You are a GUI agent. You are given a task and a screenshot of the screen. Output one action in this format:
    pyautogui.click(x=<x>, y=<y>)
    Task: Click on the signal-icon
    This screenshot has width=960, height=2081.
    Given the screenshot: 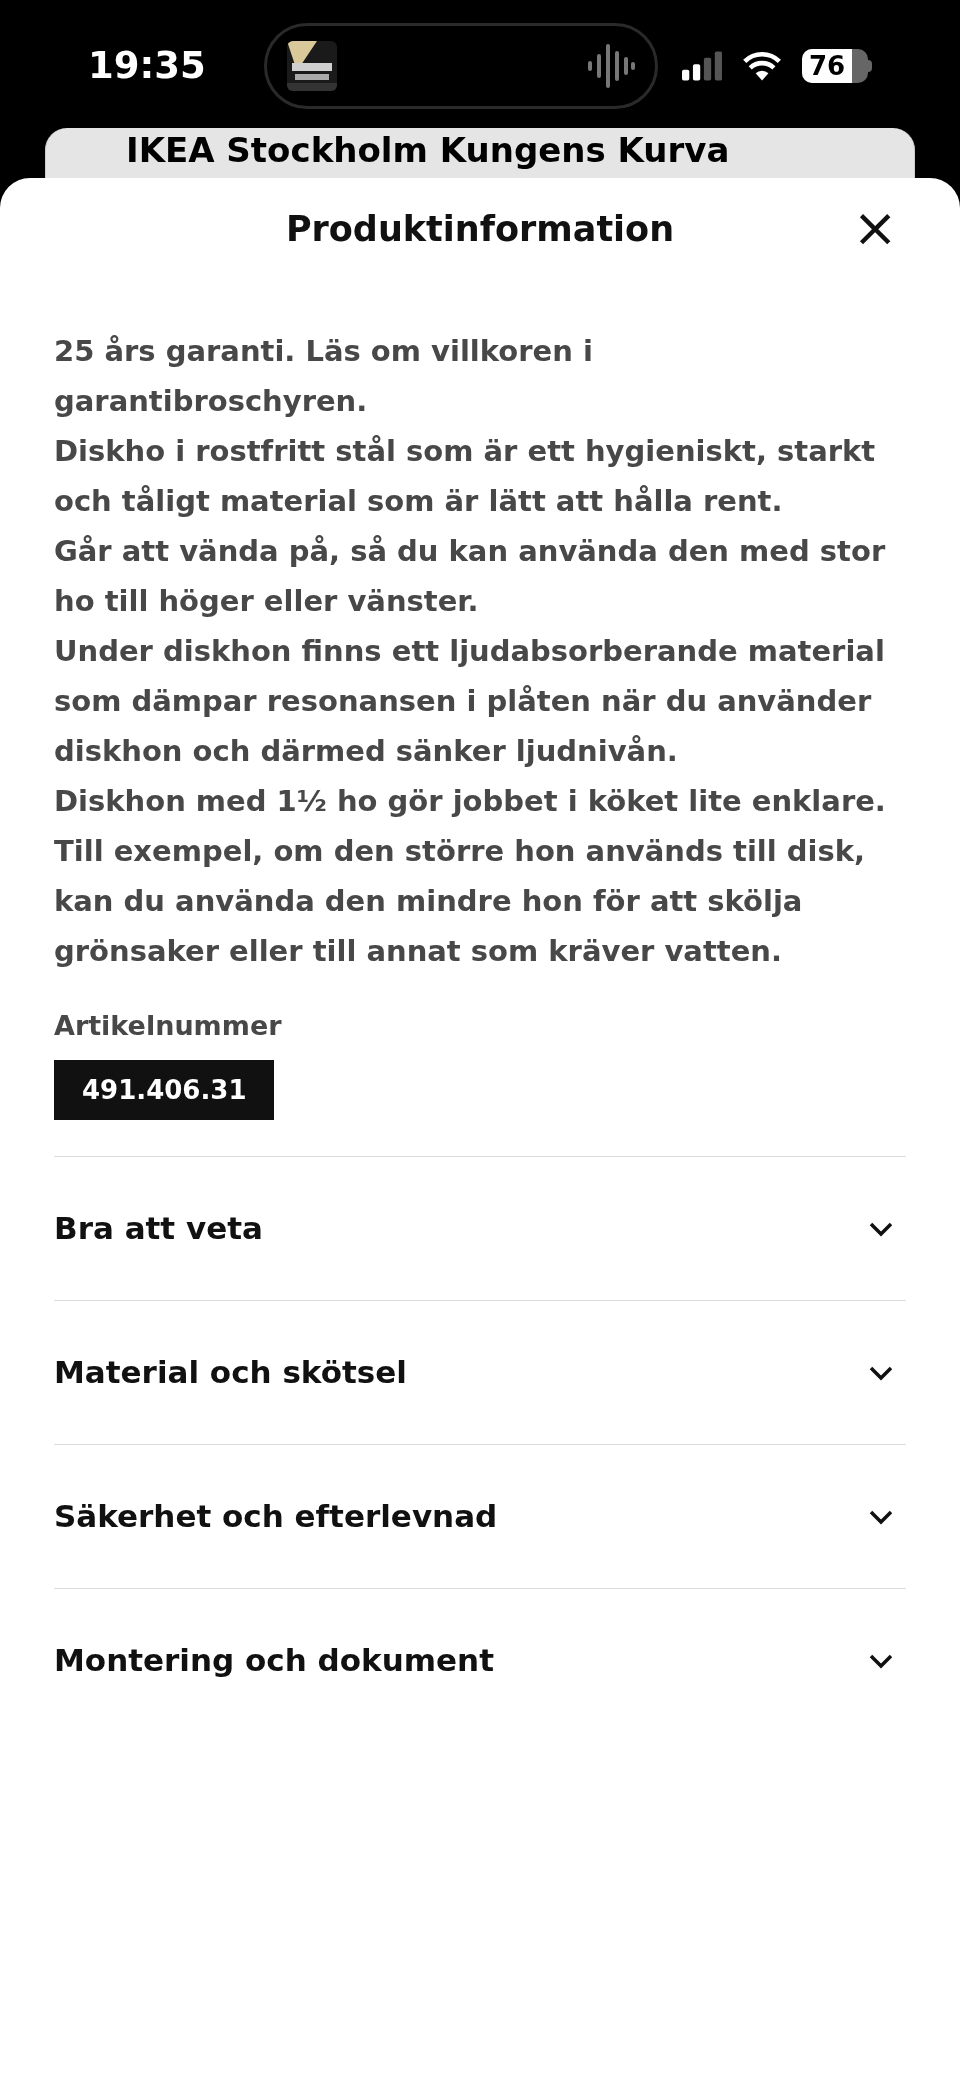 What is the action you would take?
    pyautogui.click(x=701, y=66)
    